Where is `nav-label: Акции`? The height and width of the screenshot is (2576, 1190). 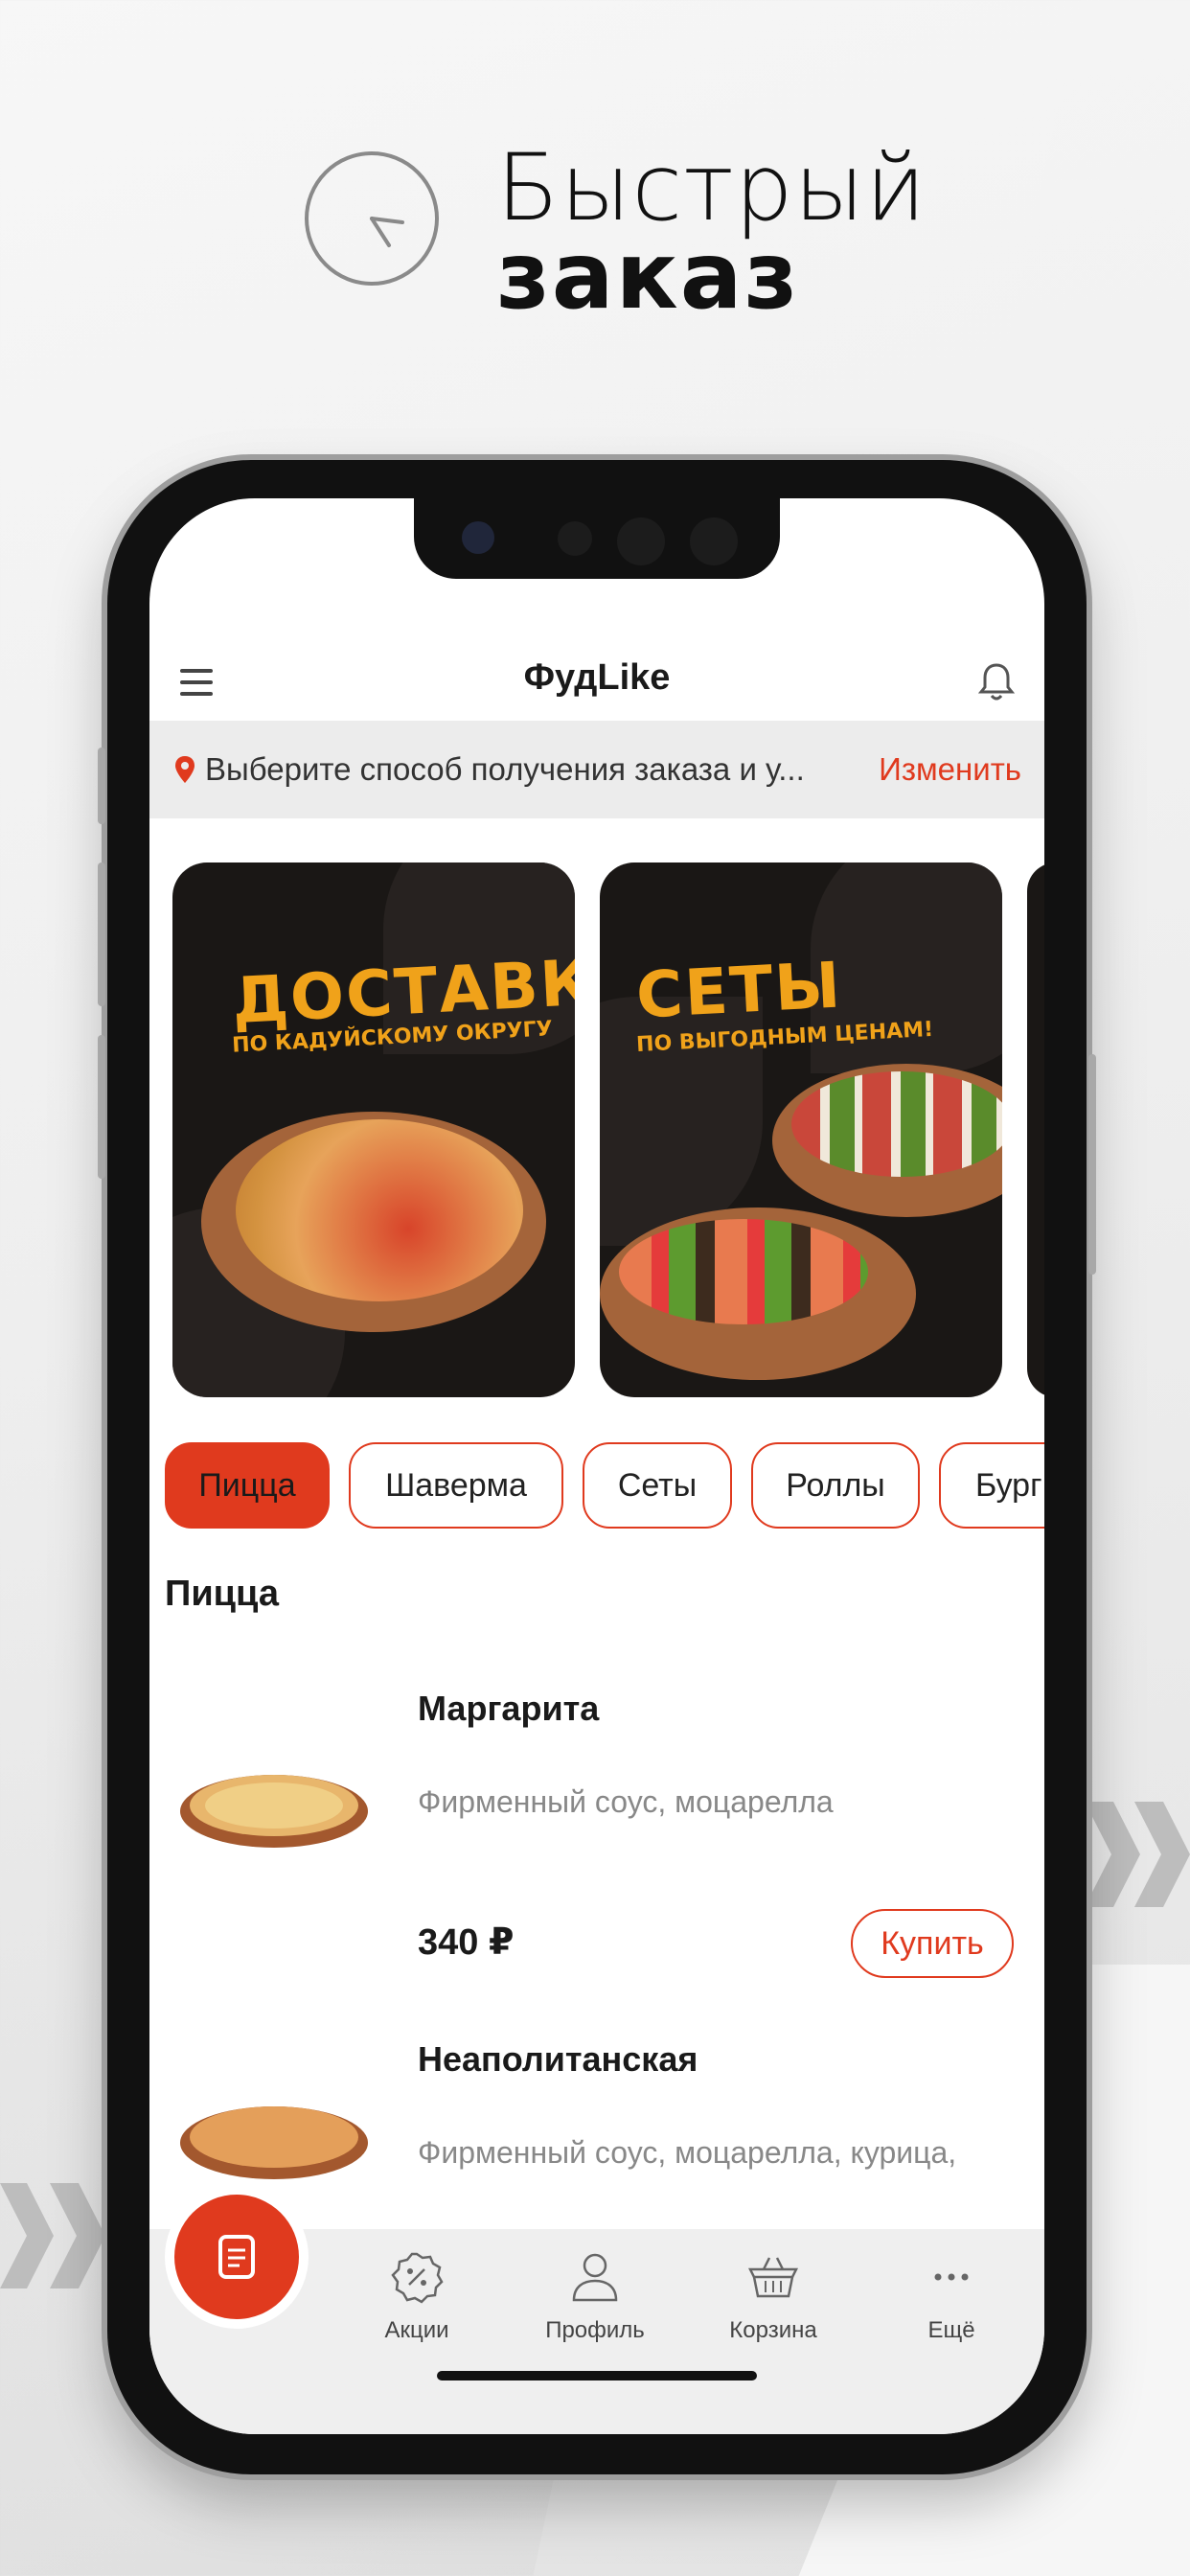
nav-label: Акции is located at coordinates (417, 2330).